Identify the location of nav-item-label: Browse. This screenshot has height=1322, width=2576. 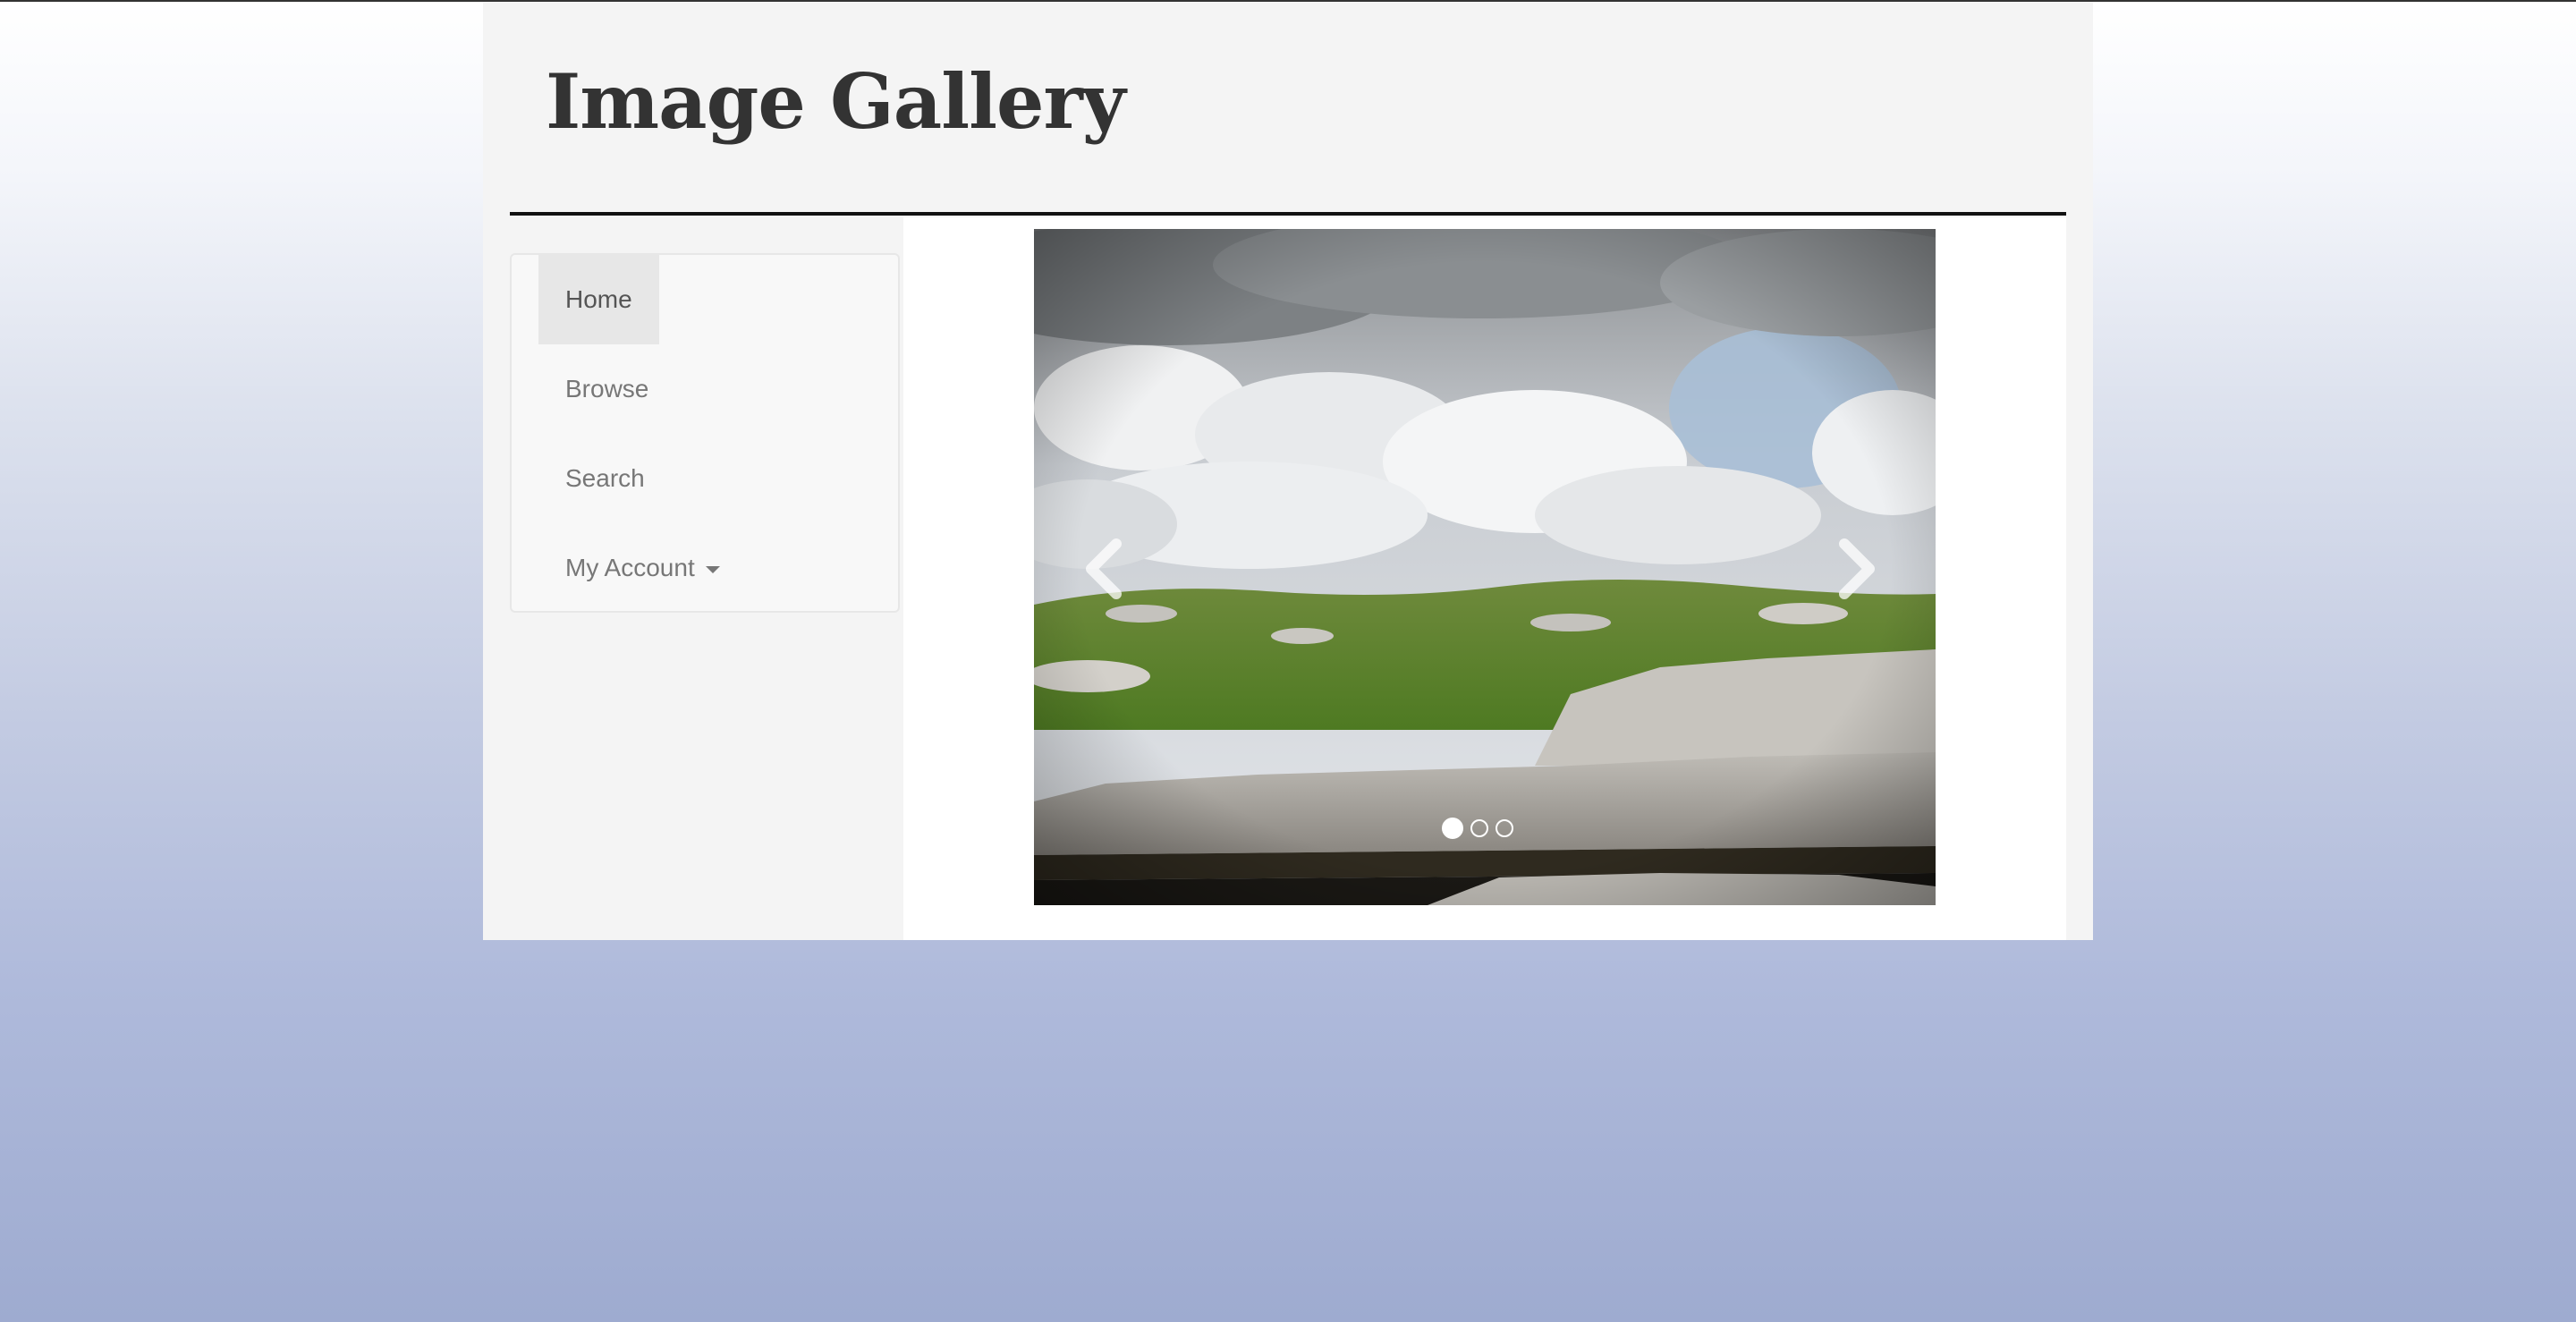
(607, 389).